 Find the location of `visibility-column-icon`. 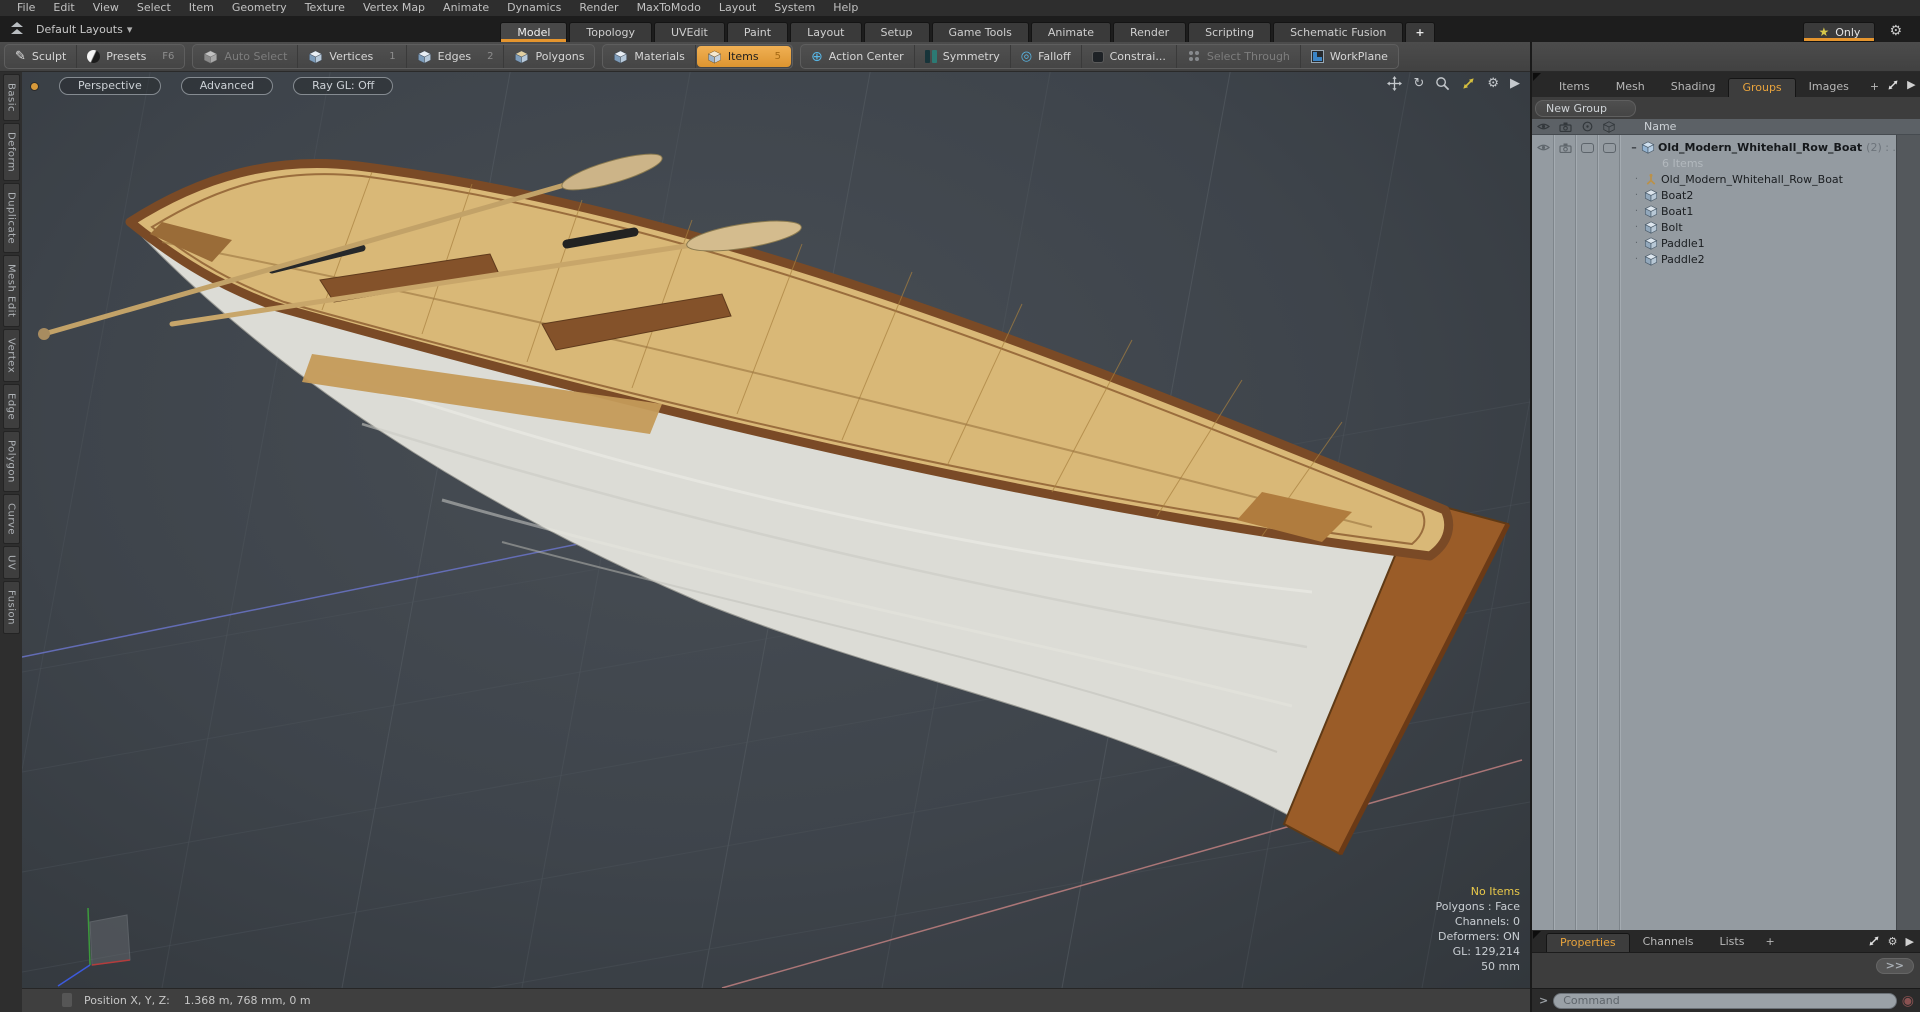

visibility-column-icon is located at coordinates (1543, 126).